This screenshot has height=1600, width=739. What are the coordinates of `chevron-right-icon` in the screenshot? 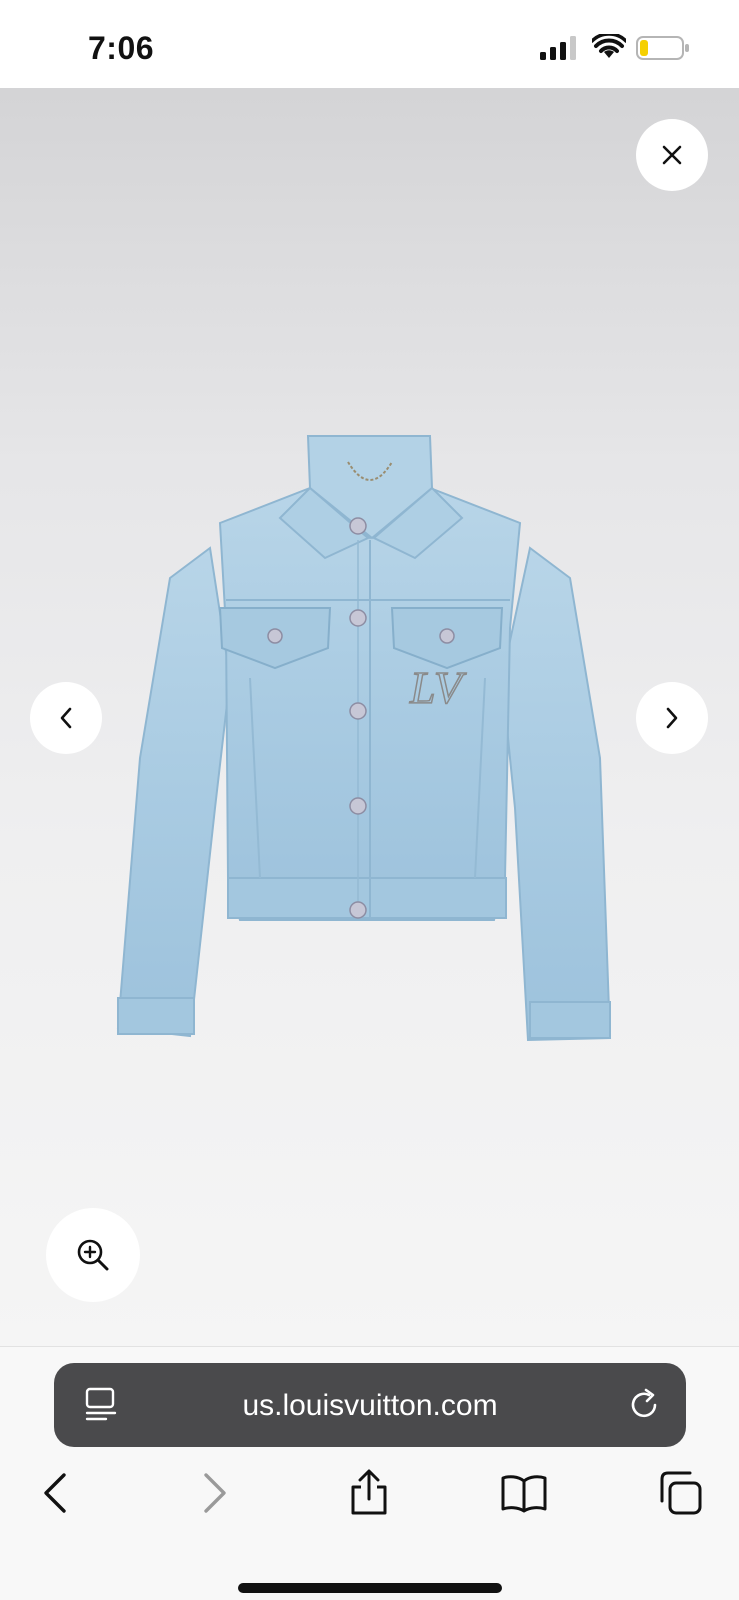 It's located at (672, 718).